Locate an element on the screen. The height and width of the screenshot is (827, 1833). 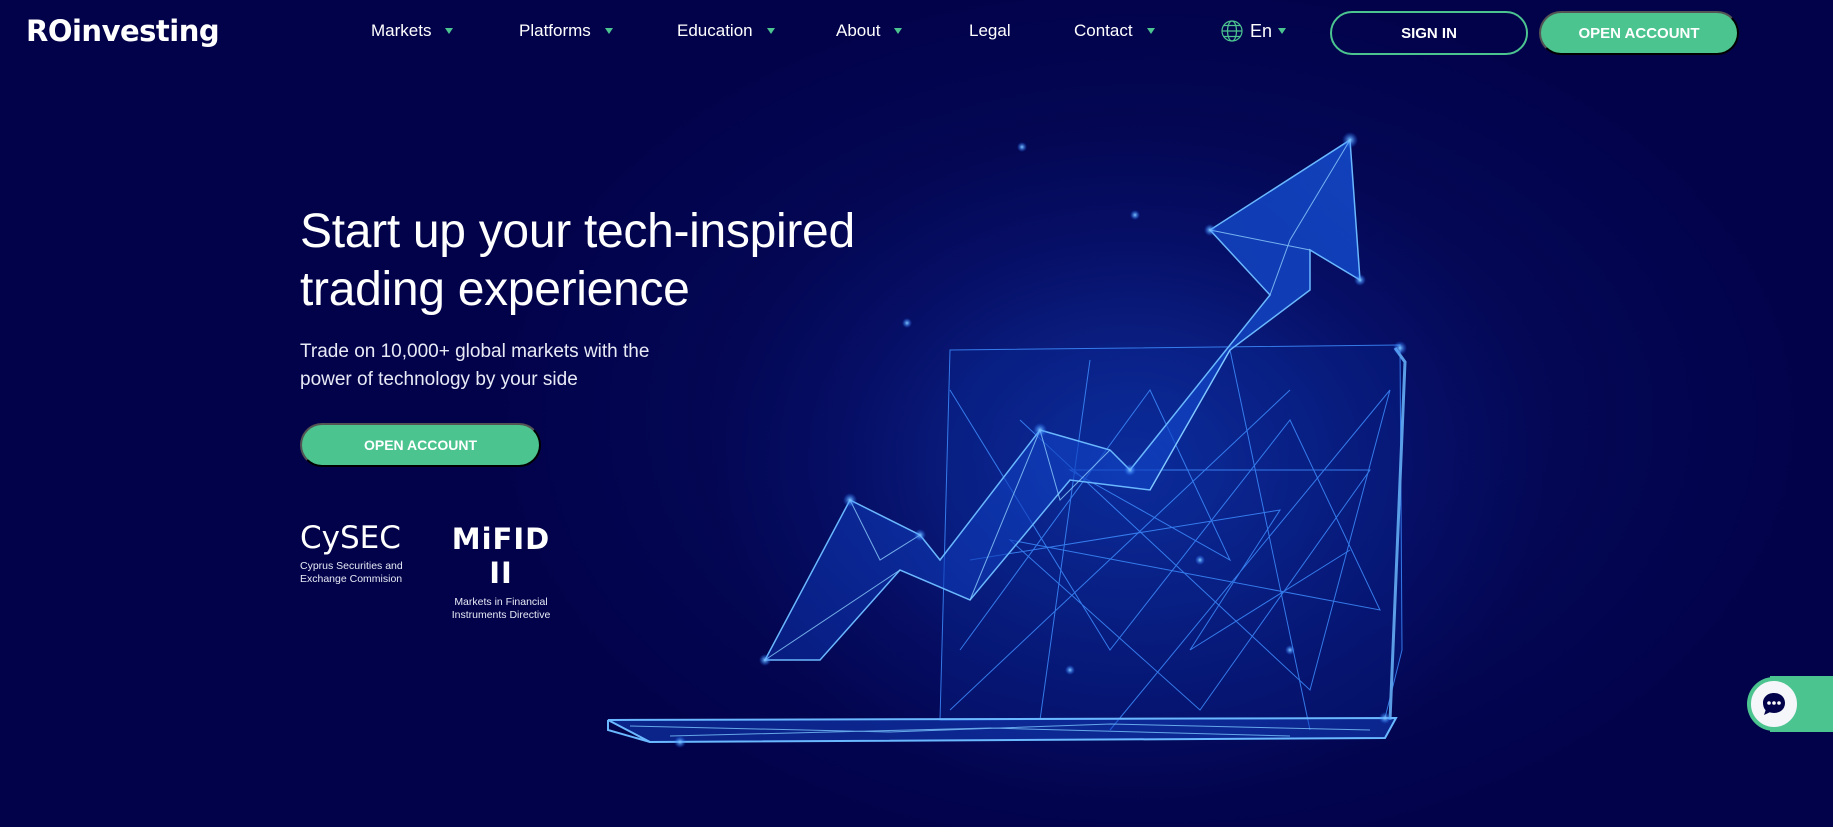
nav-item-contact: Contact is located at coordinates (1114, 31).